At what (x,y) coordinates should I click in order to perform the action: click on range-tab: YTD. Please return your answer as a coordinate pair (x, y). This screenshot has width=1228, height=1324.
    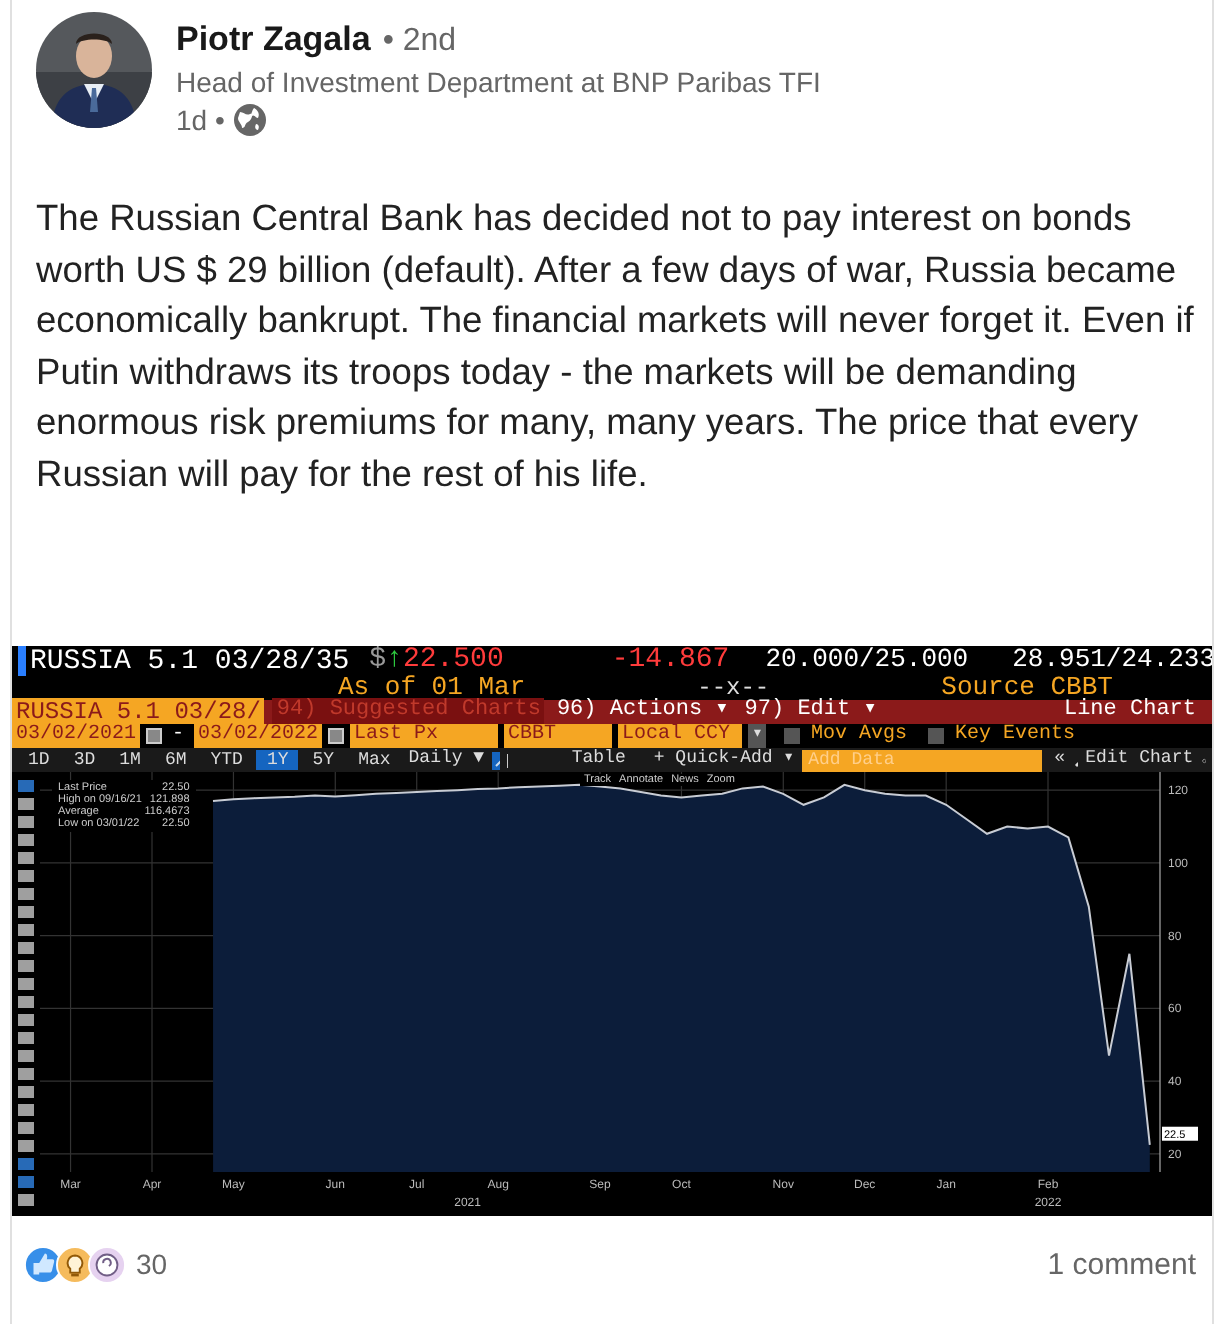
    Looking at the image, I should click on (226, 760).